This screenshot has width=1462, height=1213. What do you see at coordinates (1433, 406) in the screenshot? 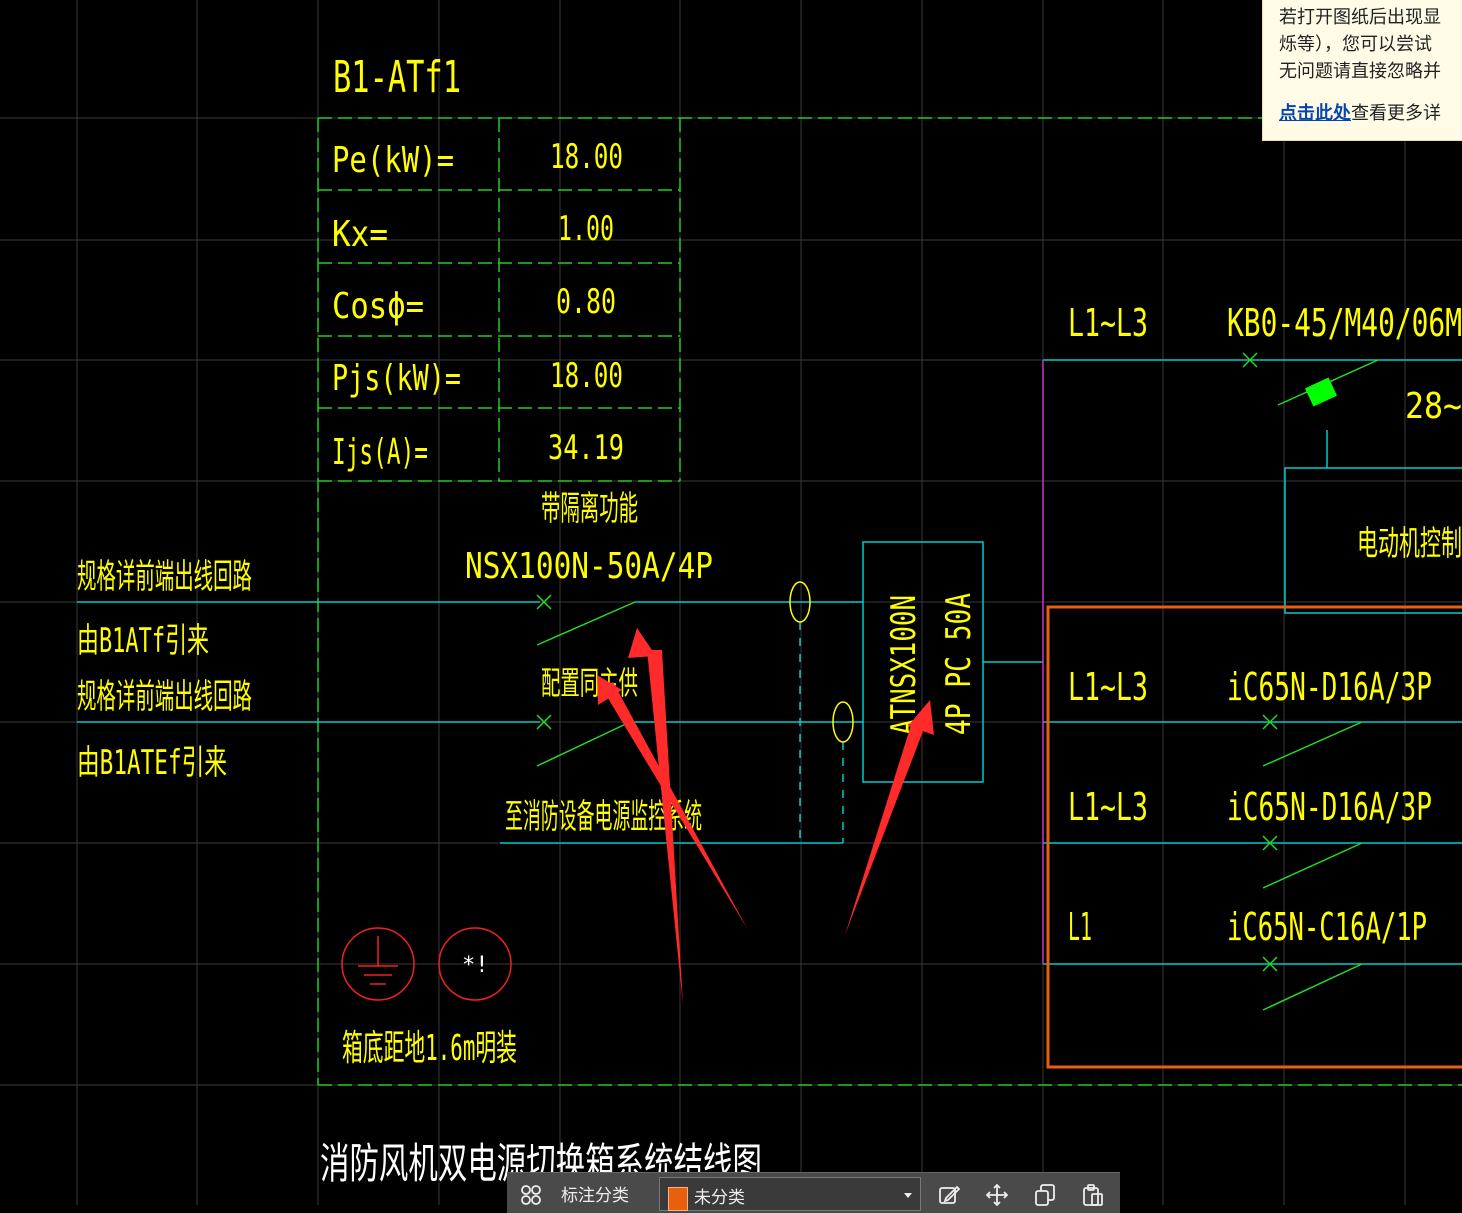
I see `motor-note: 28~` at bounding box center [1433, 406].